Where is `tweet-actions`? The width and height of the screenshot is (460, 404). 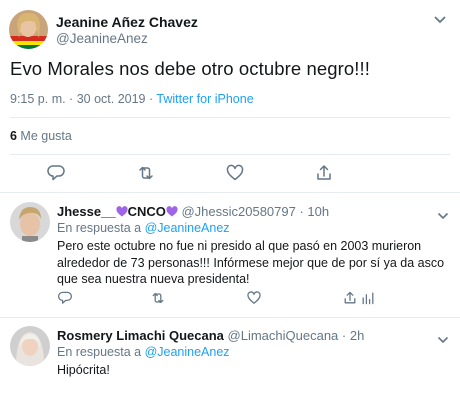 tweet-actions is located at coordinates (230, 175).